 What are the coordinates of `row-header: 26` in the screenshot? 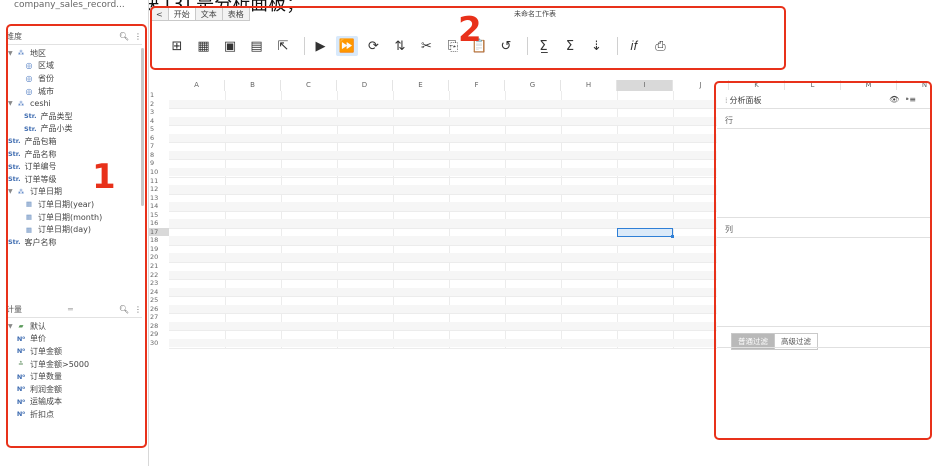 It's located at (158, 309).